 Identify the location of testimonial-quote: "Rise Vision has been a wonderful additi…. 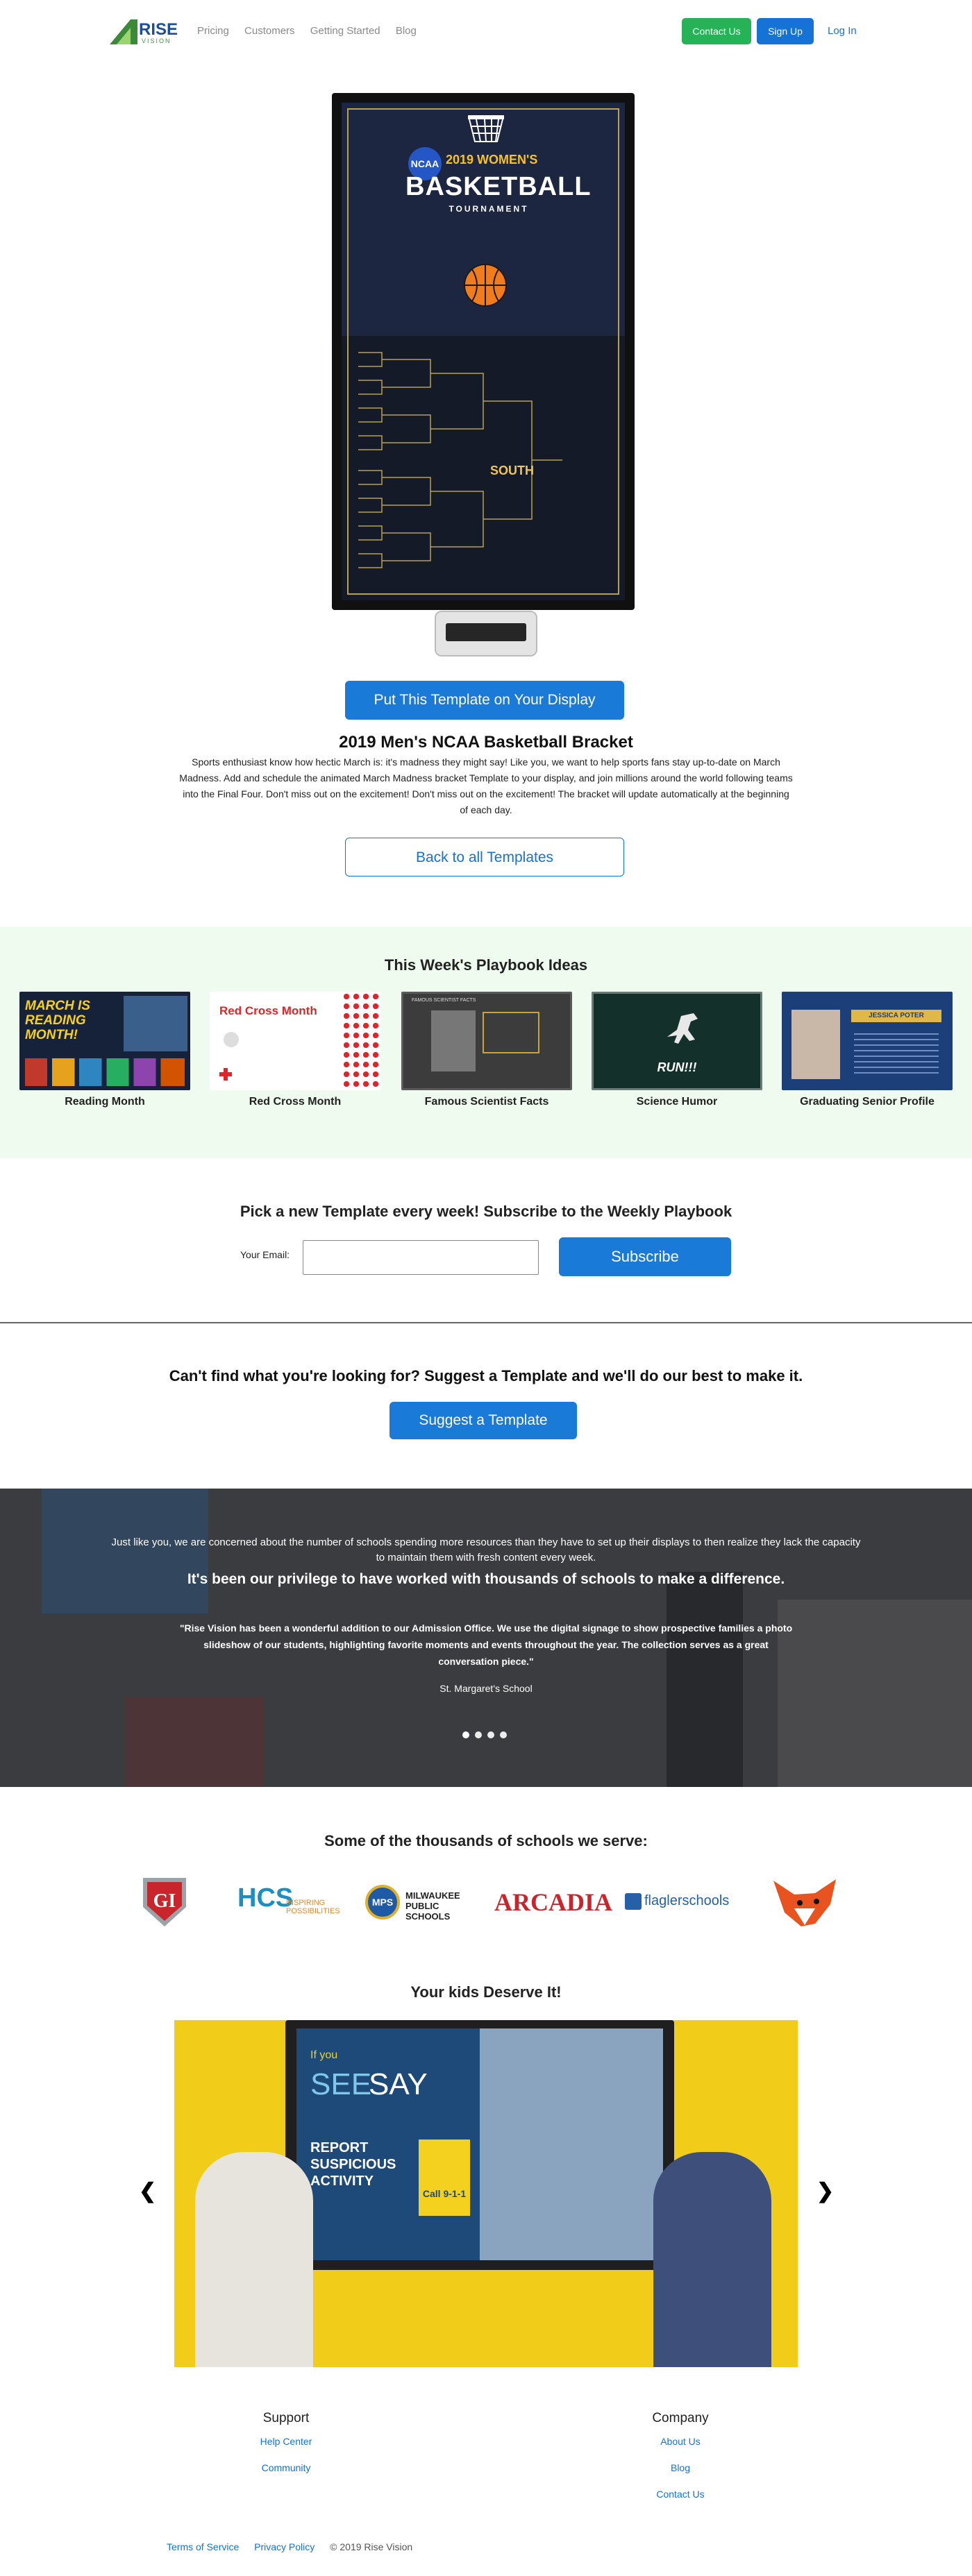
(486, 1644).